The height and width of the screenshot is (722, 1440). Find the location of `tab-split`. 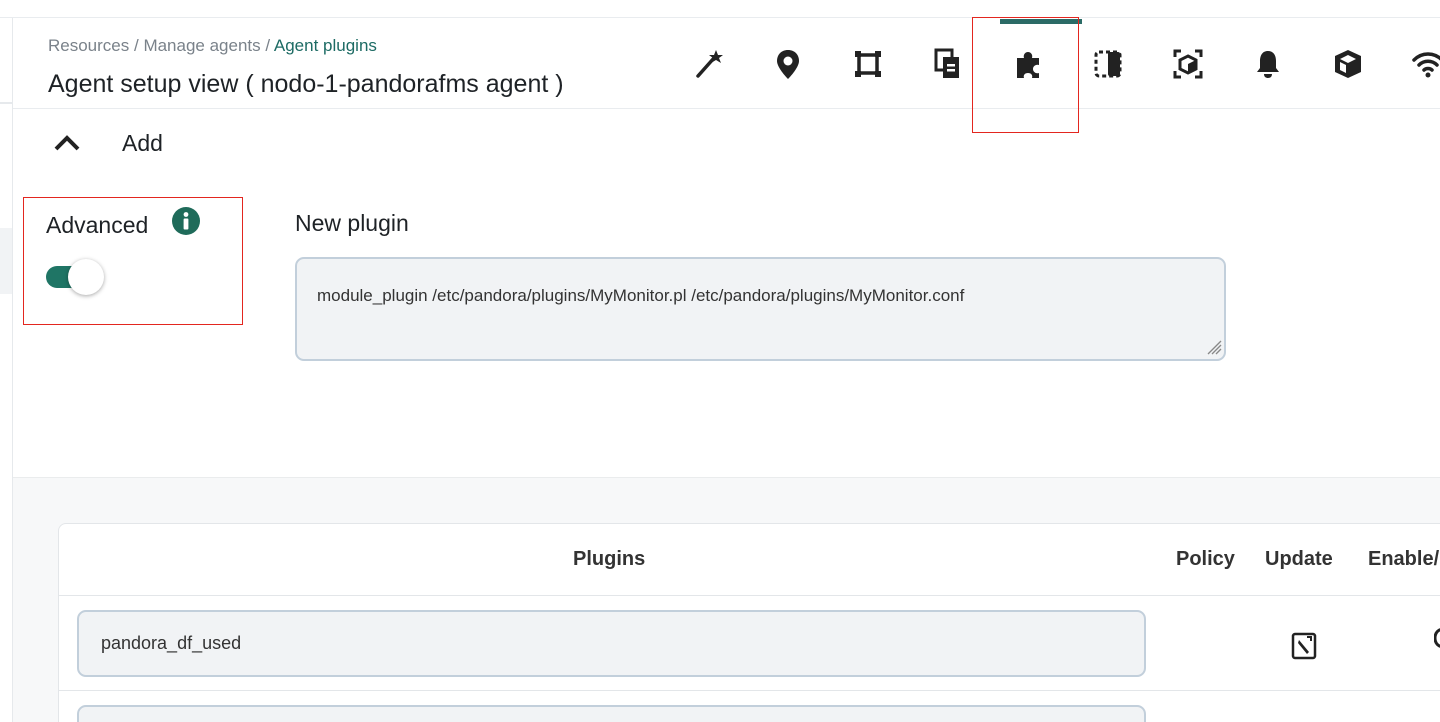

tab-split is located at coordinates (1108, 63).